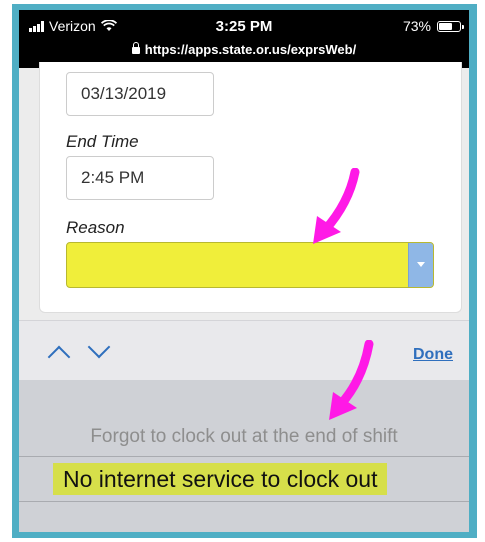 This screenshot has height=542, width=485. I want to click on end-time-field: 2:45 PM, so click(140, 178).